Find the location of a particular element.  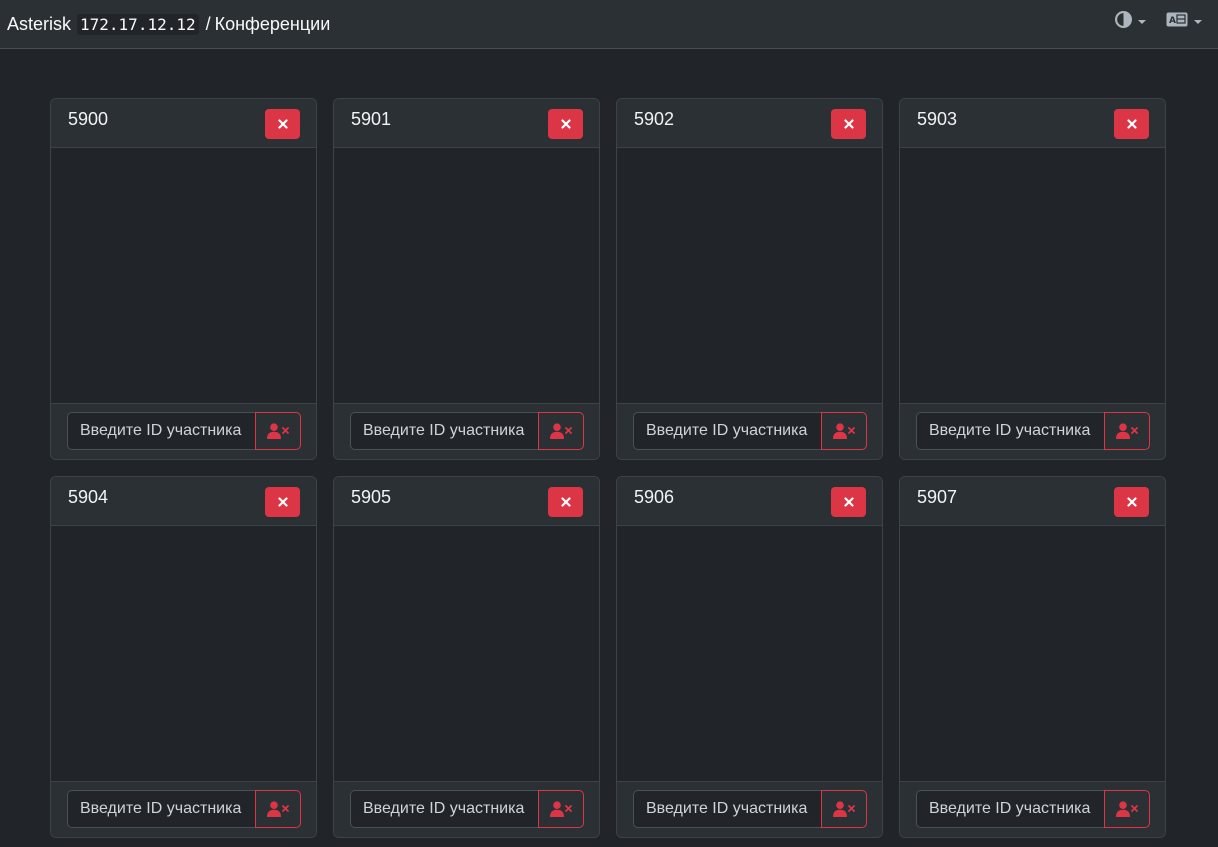

conference-header: 5905 is located at coordinates (466, 501).